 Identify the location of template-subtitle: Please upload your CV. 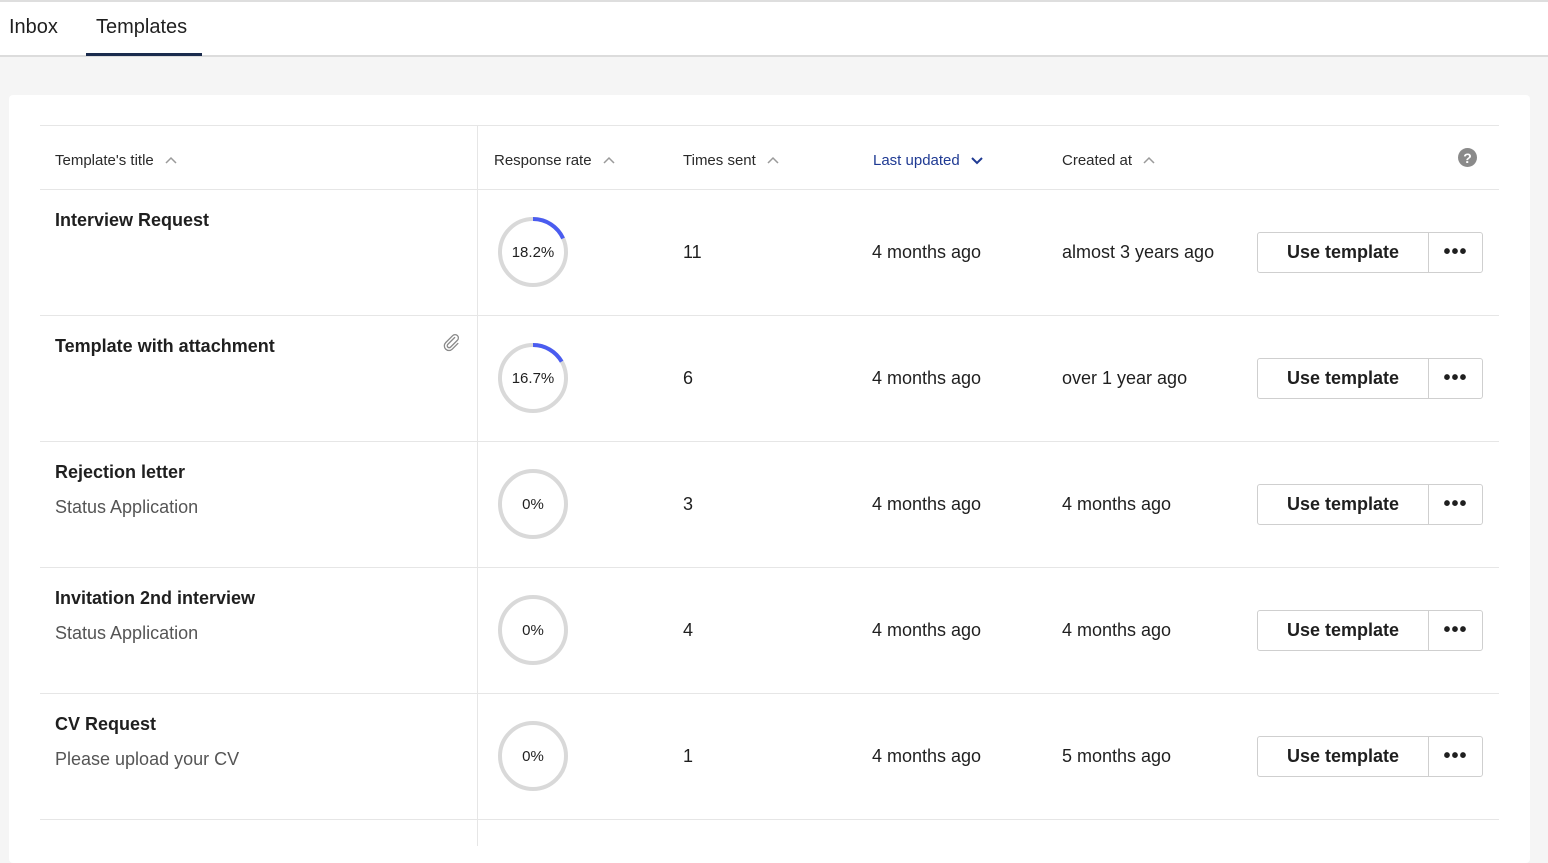
(147, 759).